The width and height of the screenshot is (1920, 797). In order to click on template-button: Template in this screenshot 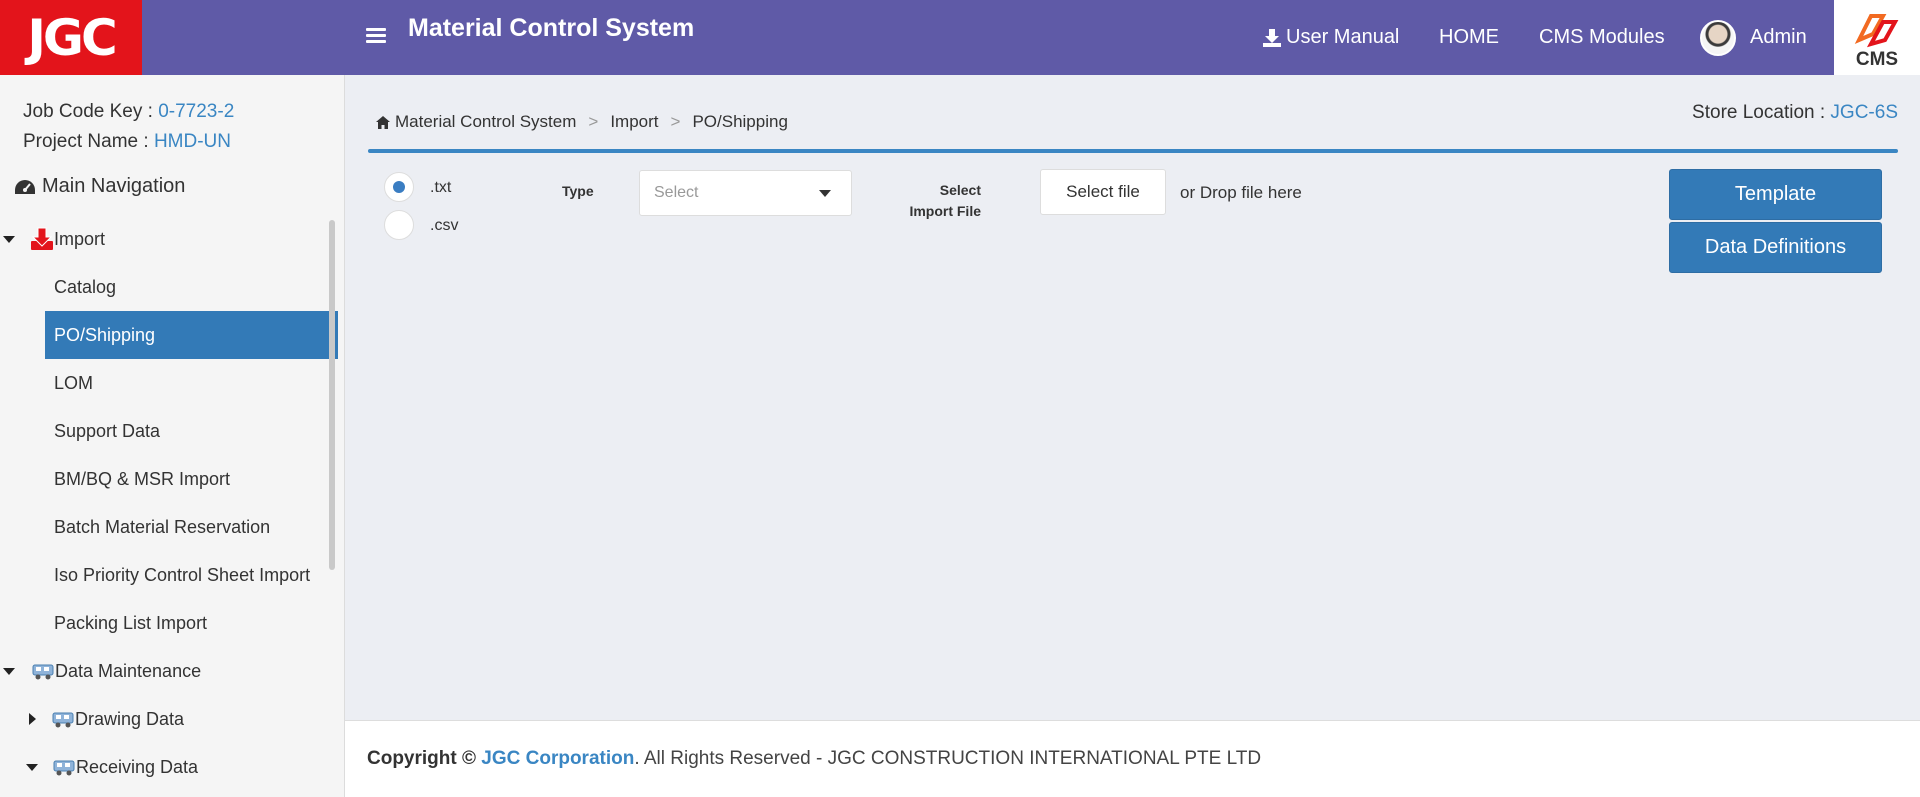, I will do `click(1775, 194)`.